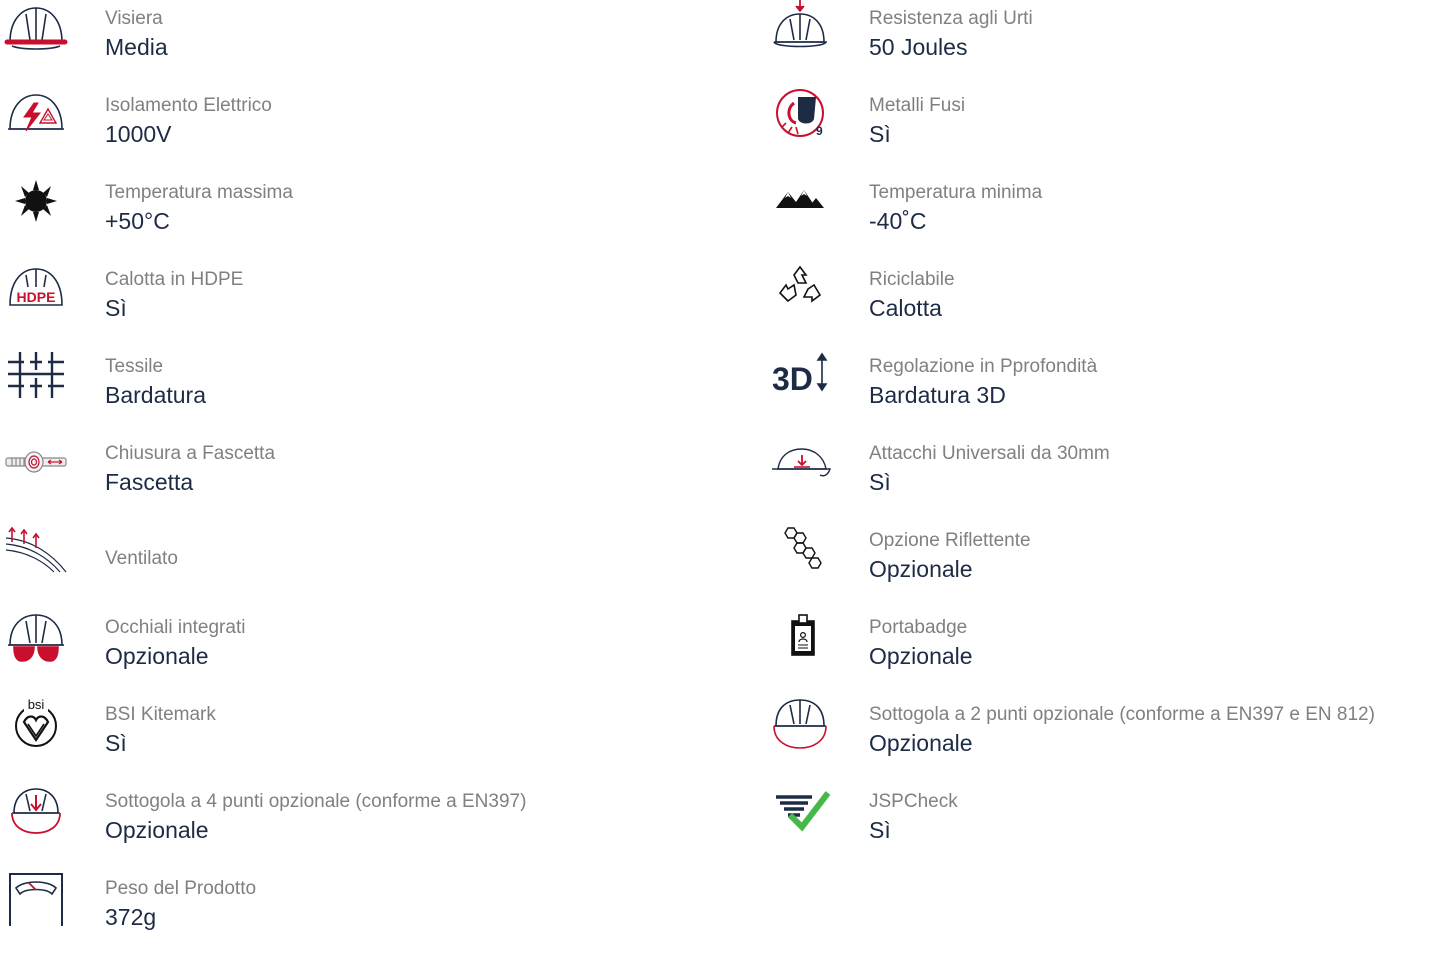  I want to click on electrical-insulation-icon, so click(36, 114).